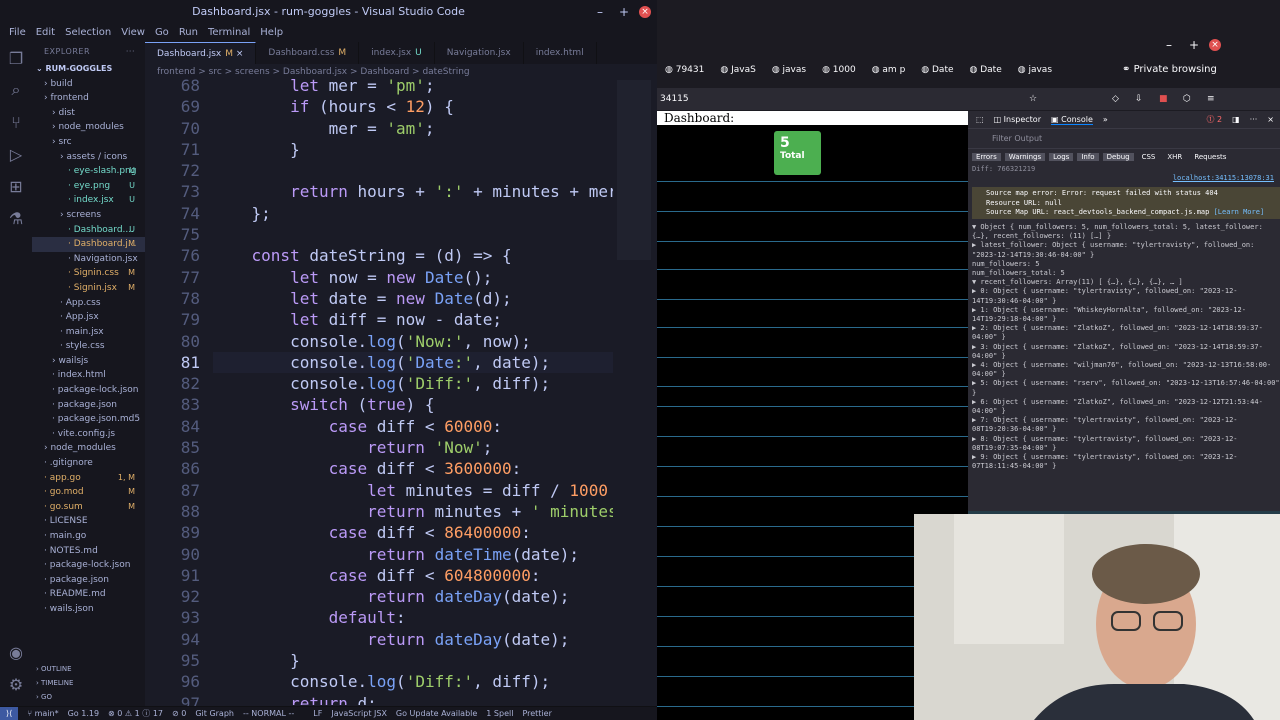 The image size is (1280, 720). What do you see at coordinates (88, 69) in the screenshot?
I see `explorer-root: ⌄ RUM-GOGGLES` at bounding box center [88, 69].